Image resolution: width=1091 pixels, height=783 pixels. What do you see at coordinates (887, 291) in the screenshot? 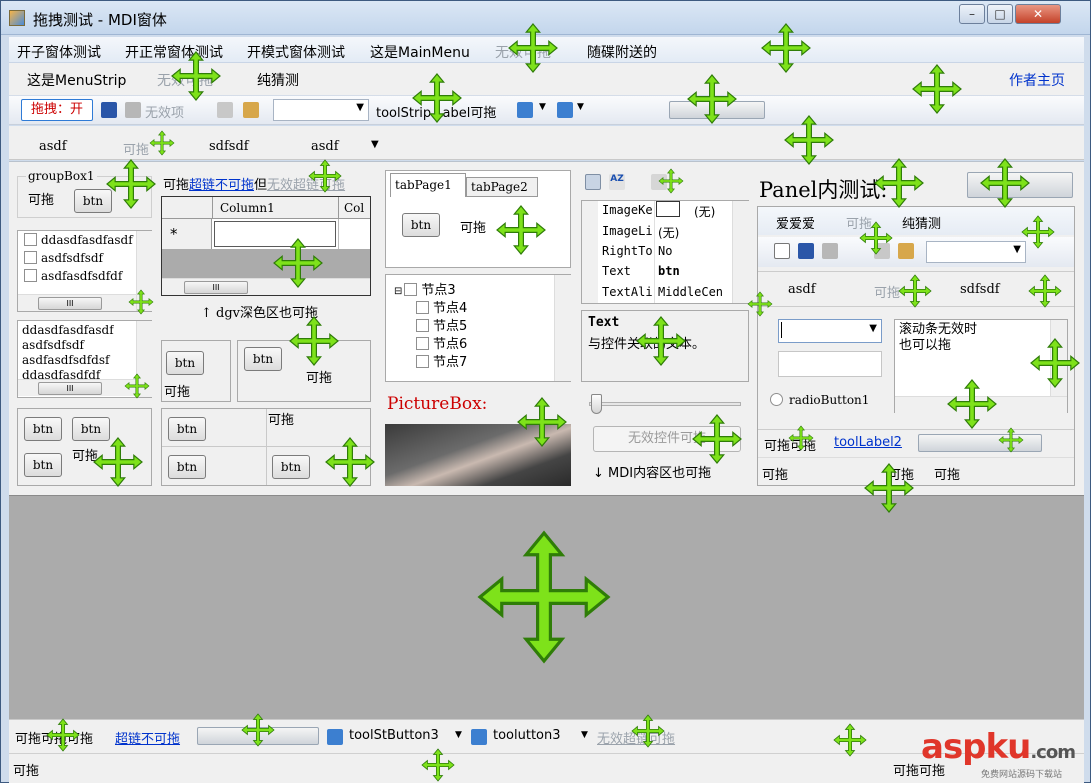
I see `panel-tab: 可拖` at bounding box center [887, 291].